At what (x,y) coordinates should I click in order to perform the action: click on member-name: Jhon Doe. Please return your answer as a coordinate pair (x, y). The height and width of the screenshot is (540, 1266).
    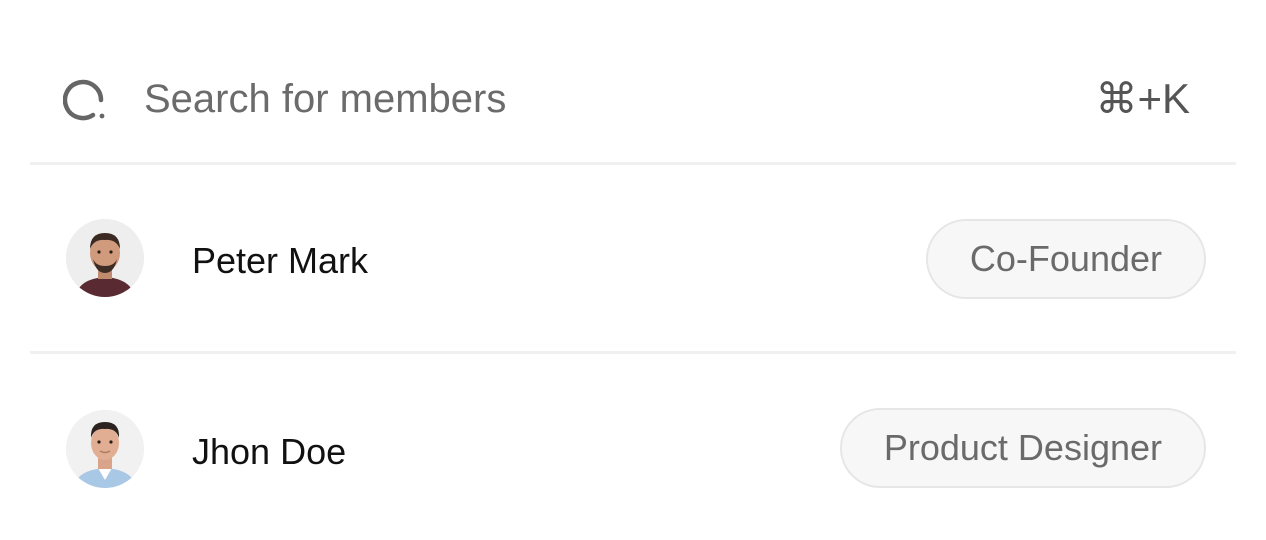
    Looking at the image, I should click on (269, 451).